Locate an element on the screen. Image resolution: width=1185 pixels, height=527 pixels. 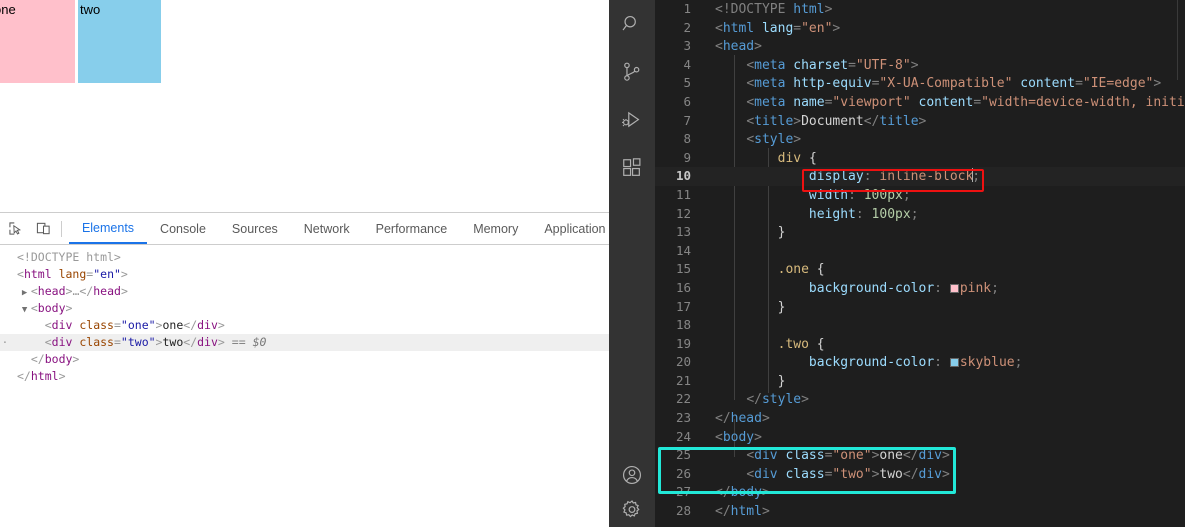
dom-token-text: one is located at coordinates (173, 325).